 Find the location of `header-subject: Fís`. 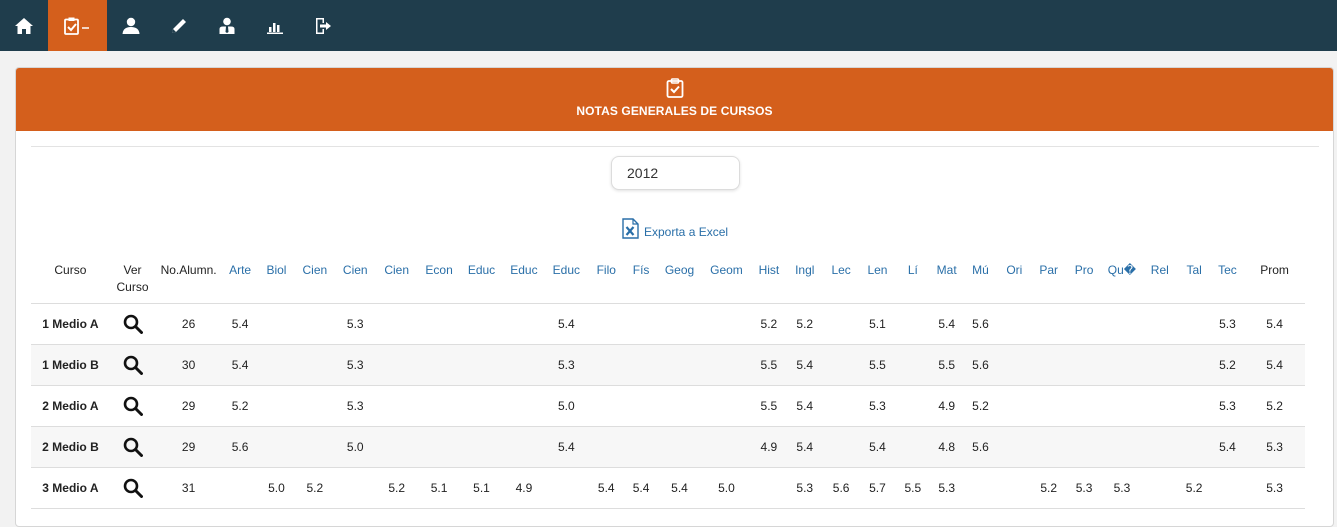

header-subject: Fís is located at coordinates (641, 278).